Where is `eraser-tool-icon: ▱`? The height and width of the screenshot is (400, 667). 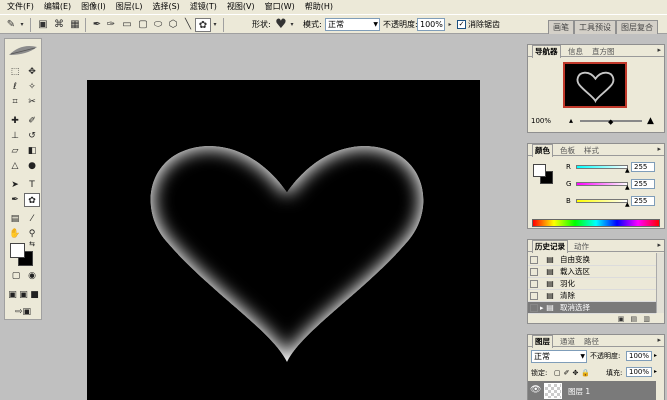 eraser-tool-icon: ▱ is located at coordinates (15, 151).